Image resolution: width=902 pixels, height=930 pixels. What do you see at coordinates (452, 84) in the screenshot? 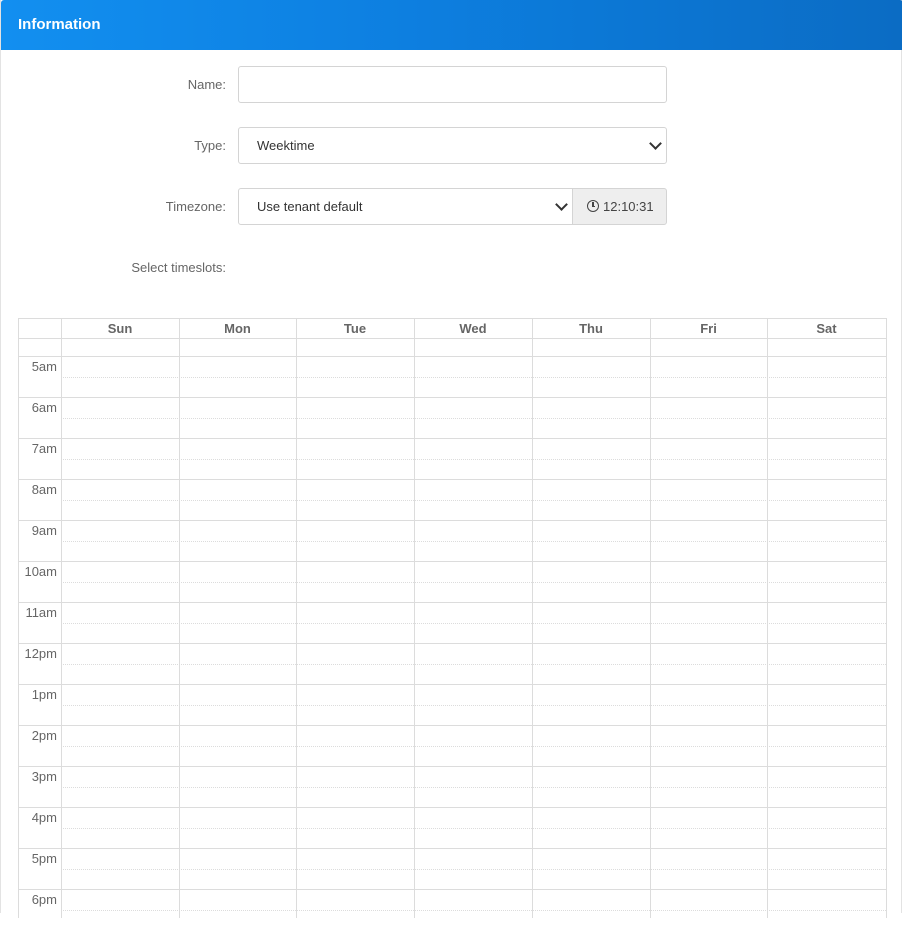
I see `name-input` at bounding box center [452, 84].